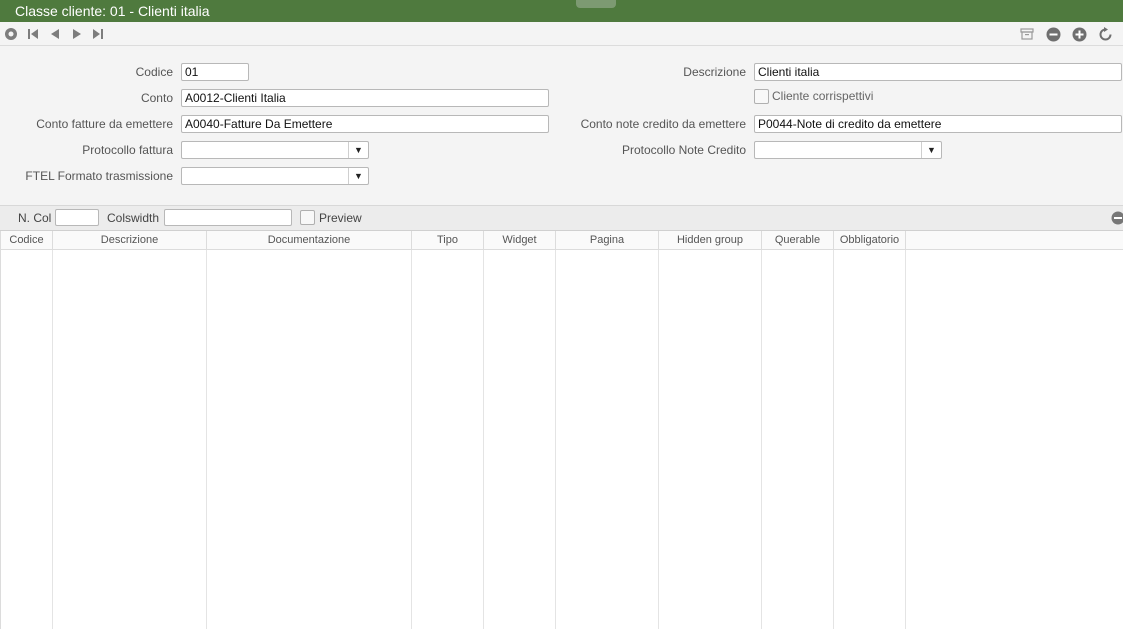  I want to click on drag-handle, so click(596, 4).